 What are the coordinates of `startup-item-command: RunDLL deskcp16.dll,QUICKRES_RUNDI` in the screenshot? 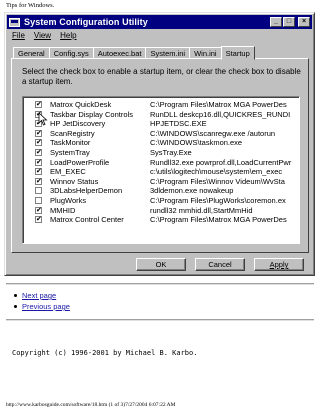 It's located at (220, 114).